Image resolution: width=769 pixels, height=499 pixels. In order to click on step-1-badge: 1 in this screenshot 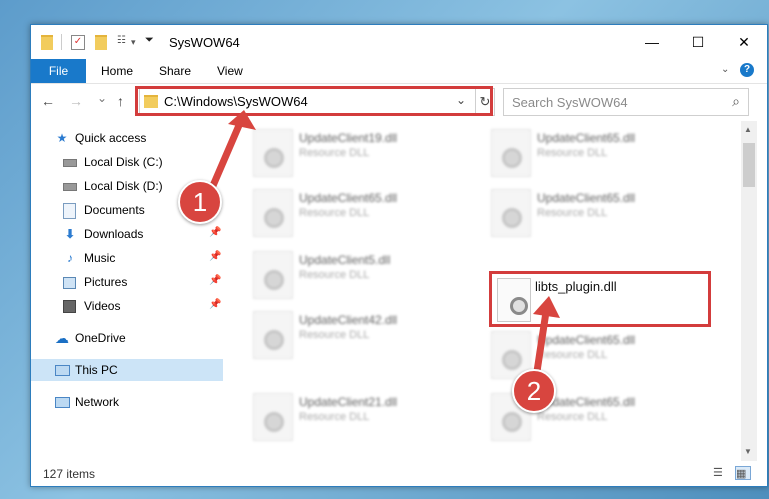, I will do `click(200, 202)`.